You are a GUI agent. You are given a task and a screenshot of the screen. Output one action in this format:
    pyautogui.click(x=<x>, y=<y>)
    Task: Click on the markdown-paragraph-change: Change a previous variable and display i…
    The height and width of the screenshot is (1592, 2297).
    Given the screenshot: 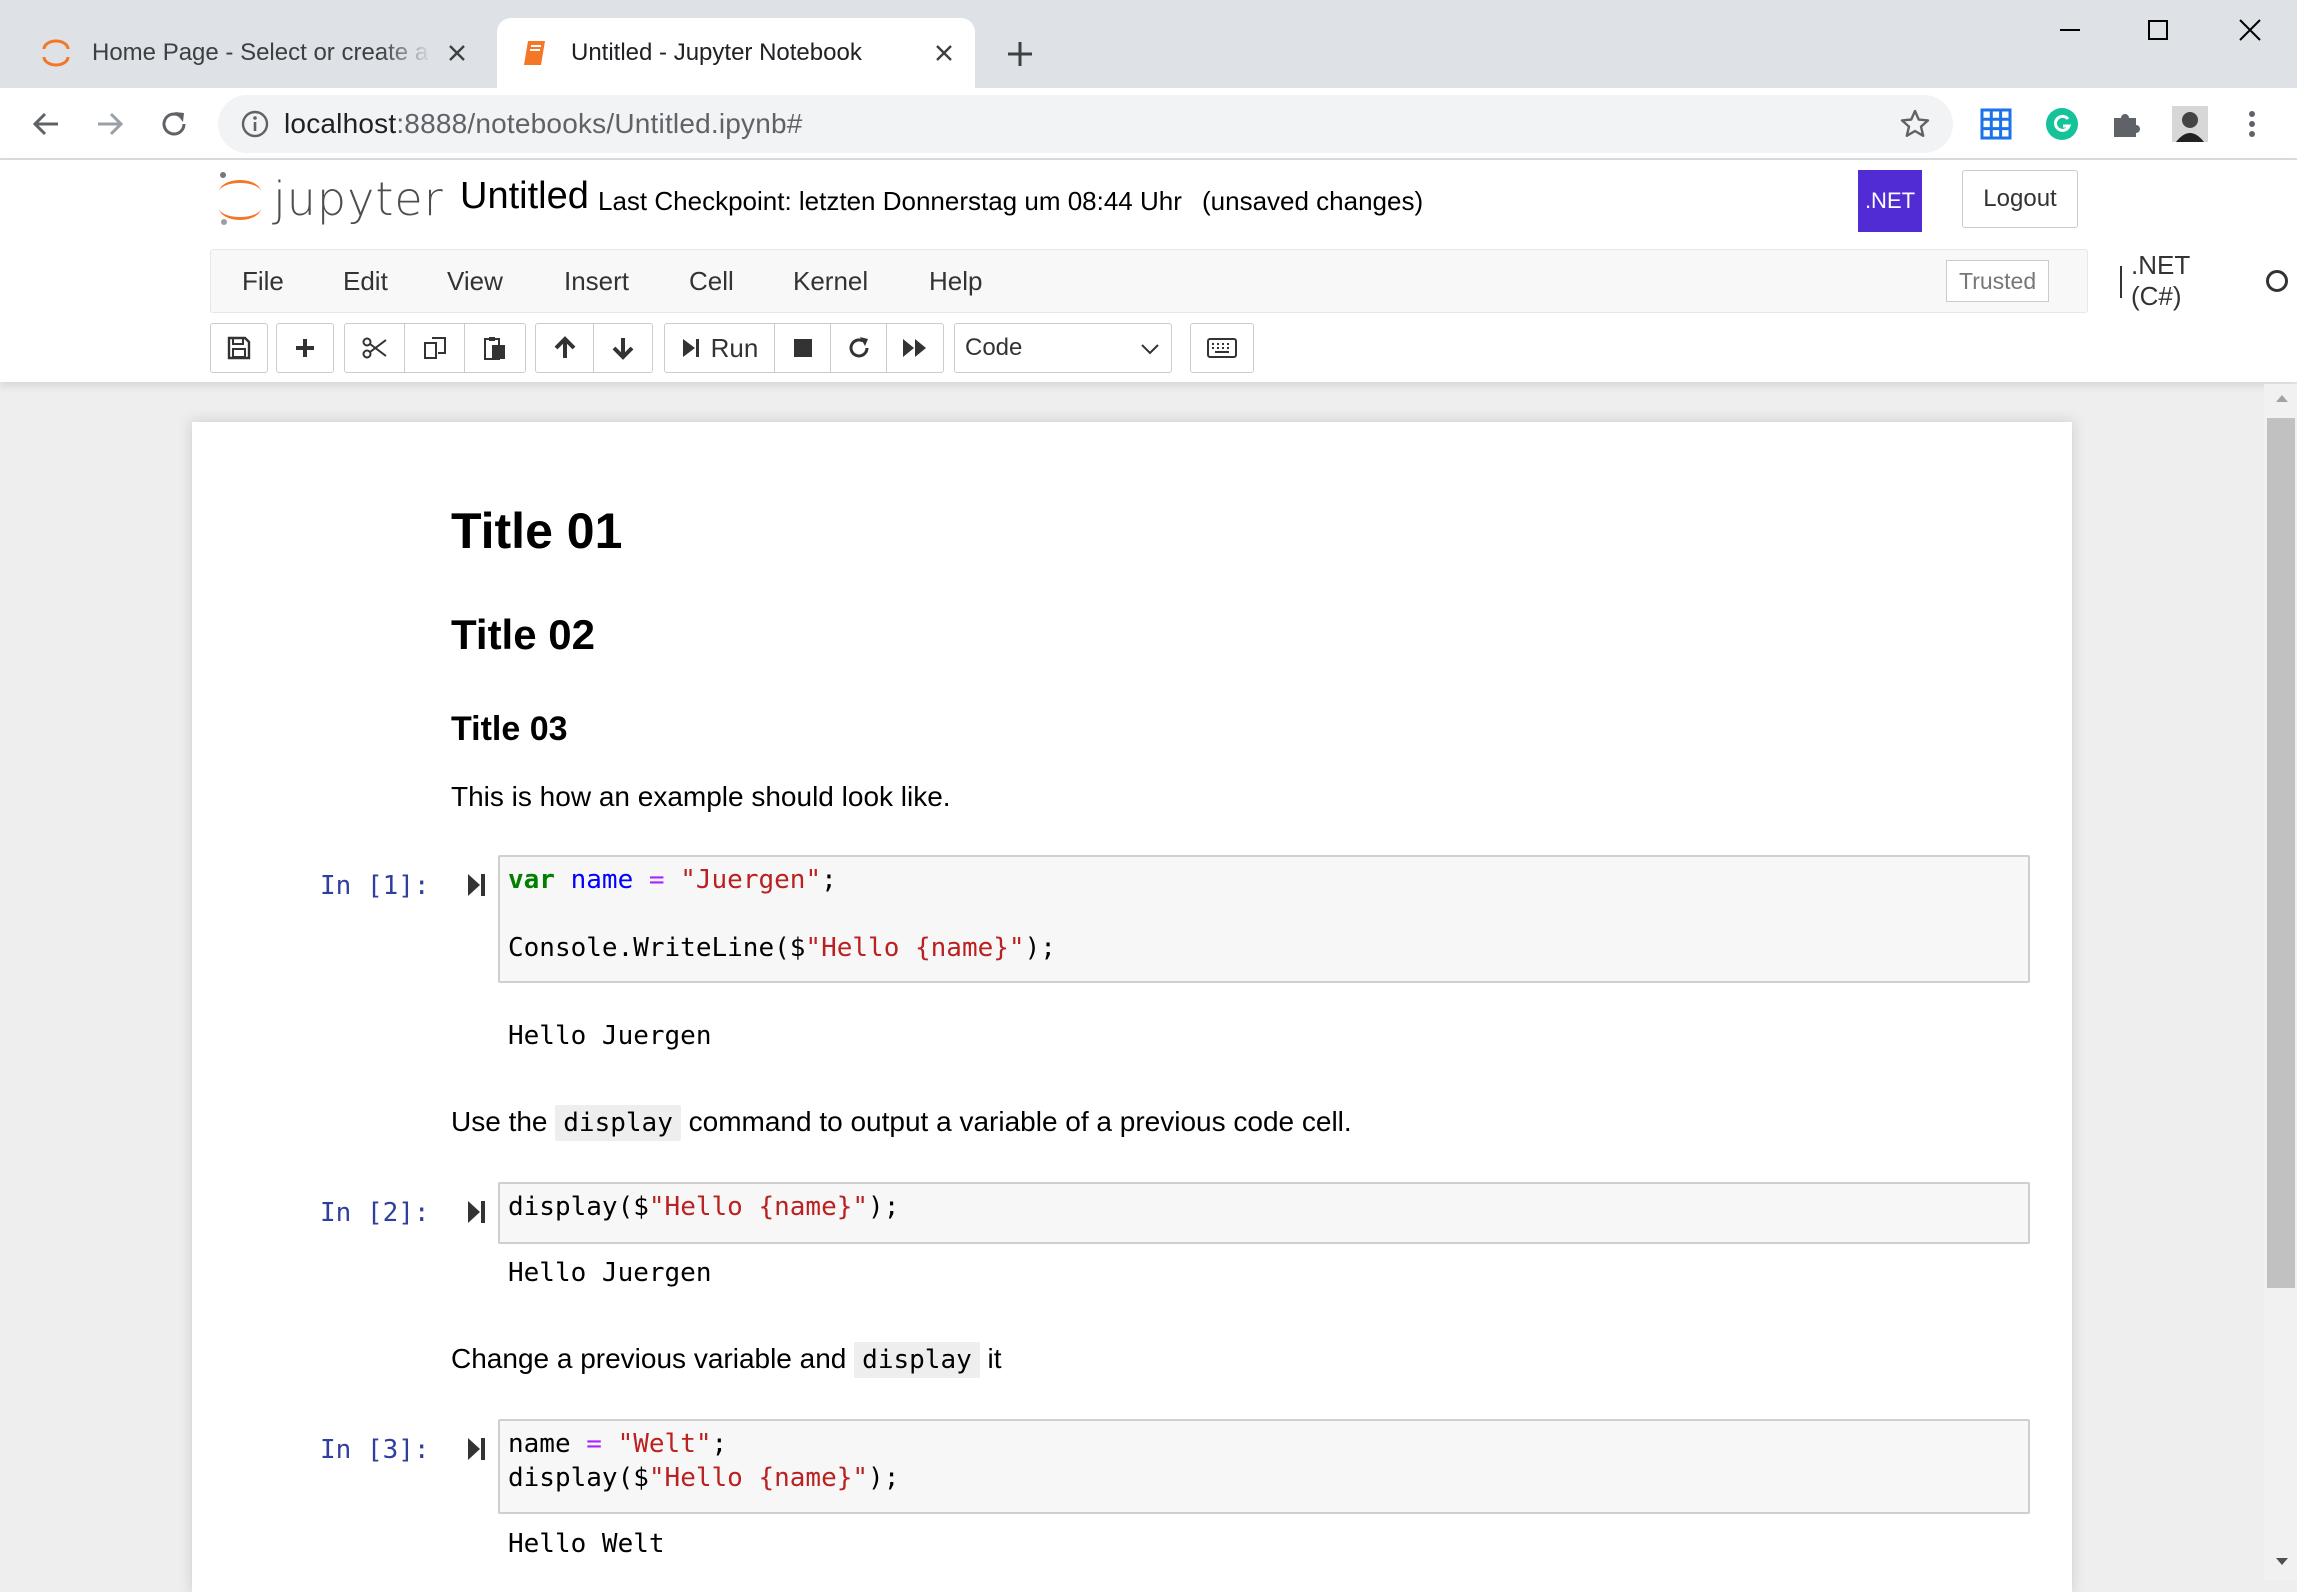 What is the action you would take?
    pyautogui.click(x=726, y=1360)
    